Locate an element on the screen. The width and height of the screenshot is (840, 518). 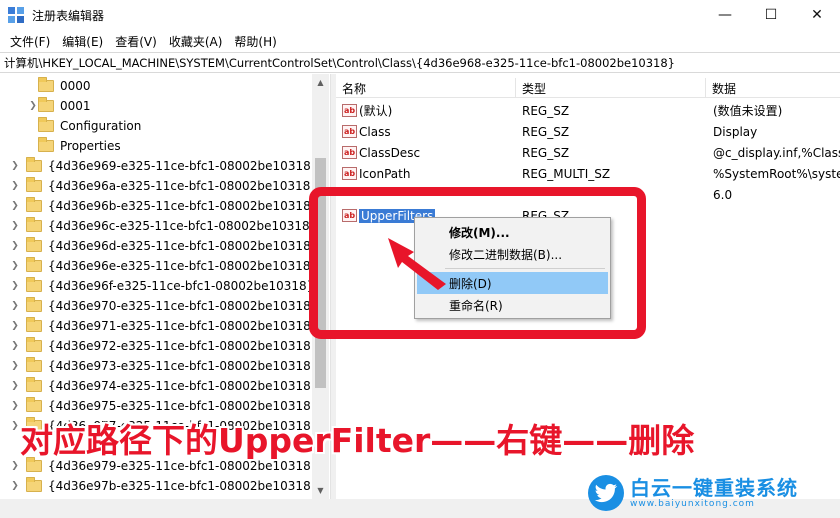
menu-bar: 文件(F) 编辑(E) 查看(V) 收藏夹(A) 帮助(H) is located at coordinates (420, 41).